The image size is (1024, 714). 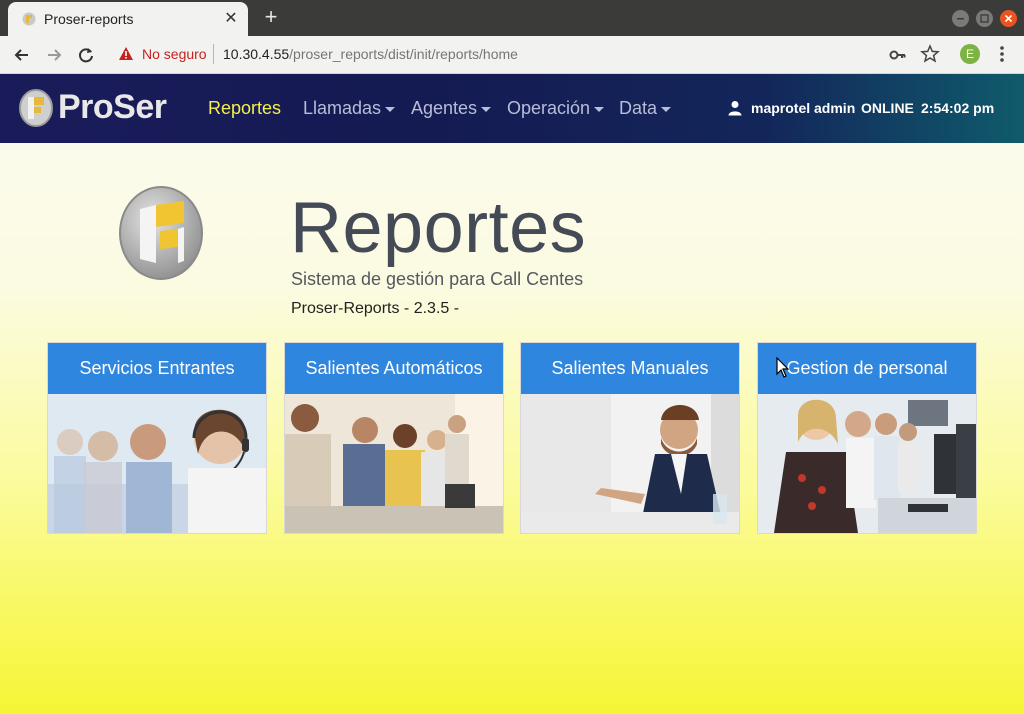 I want to click on nav-reportes: Reportes, so click(x=244, y=108).